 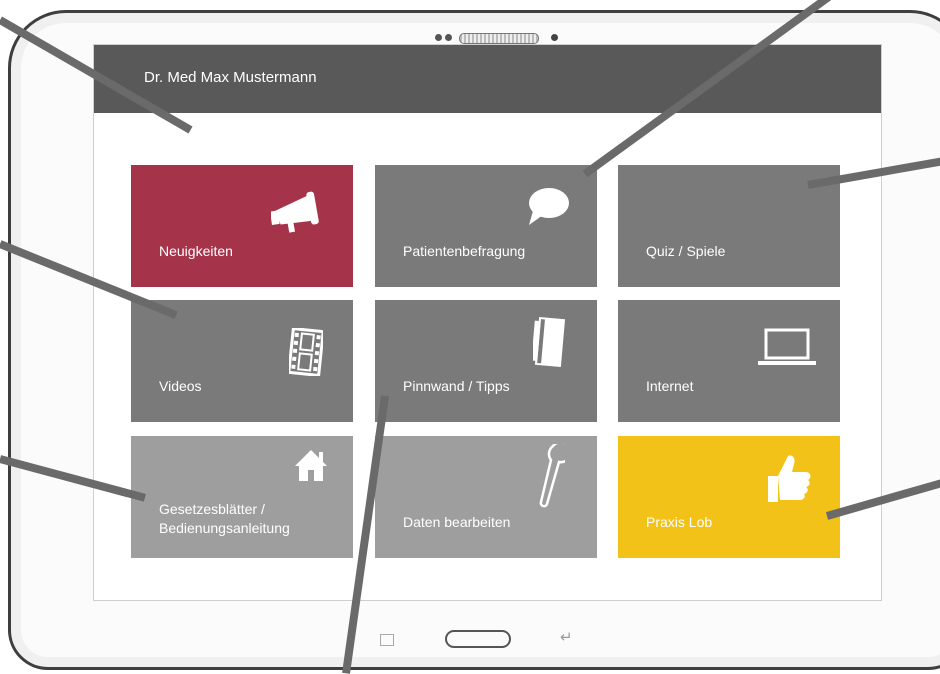 What do you see at coordinates (300, 210) in the screenshot?
I see `megaphone-icon` at bounding box center [300, 210].